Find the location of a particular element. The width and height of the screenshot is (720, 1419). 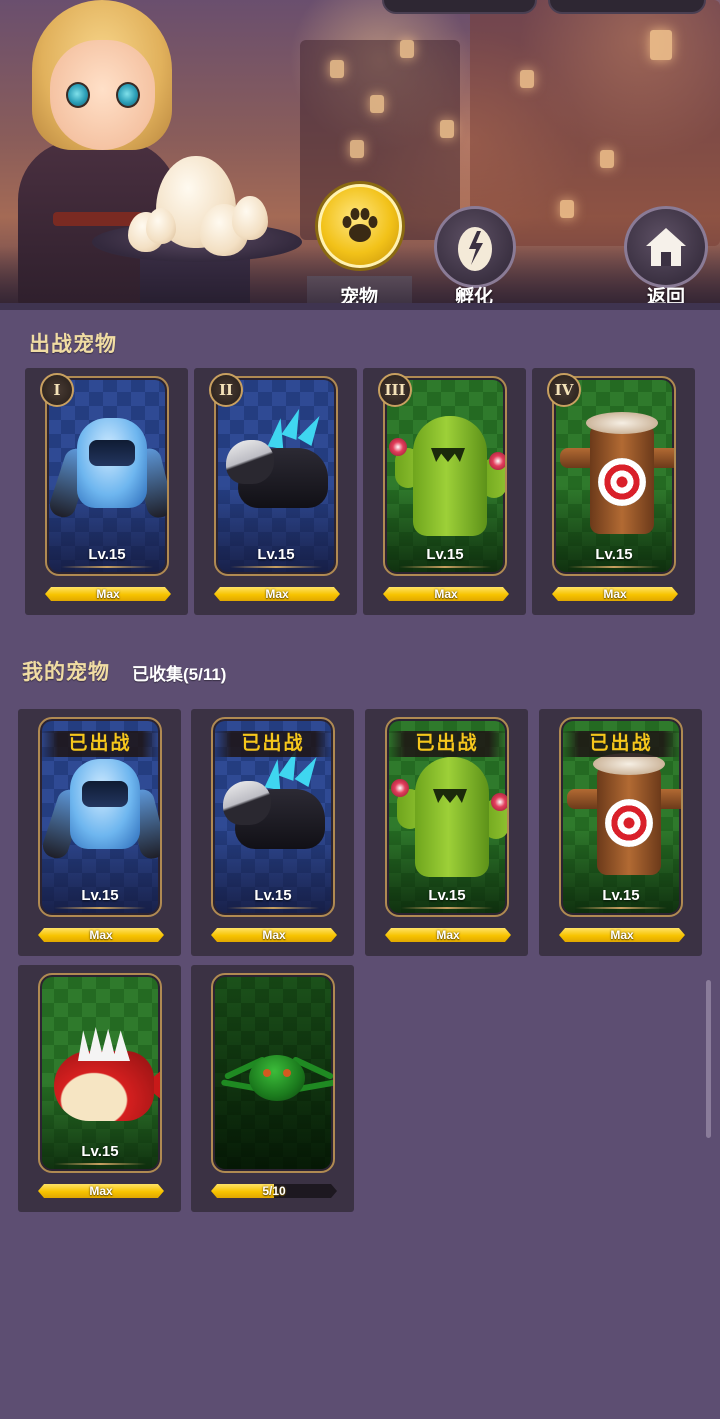

my-pet-card-2: 已出战 Lv.15 Max is located at coordinates (272, 832).